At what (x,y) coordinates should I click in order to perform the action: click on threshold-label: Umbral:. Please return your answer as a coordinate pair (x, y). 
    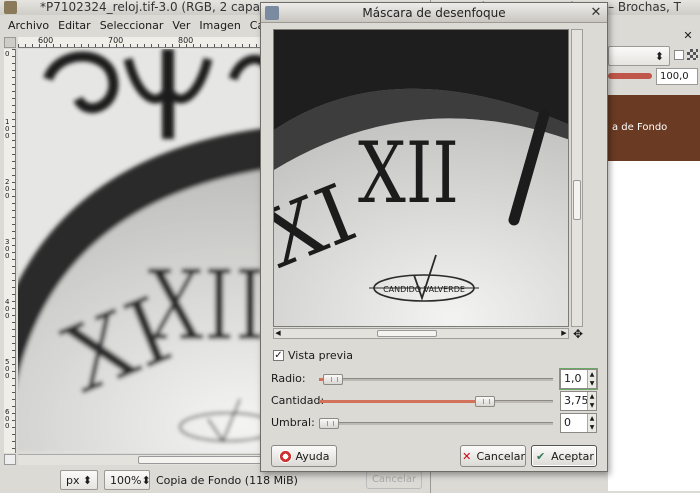
    Looking at the image, I should click on (293, 422).